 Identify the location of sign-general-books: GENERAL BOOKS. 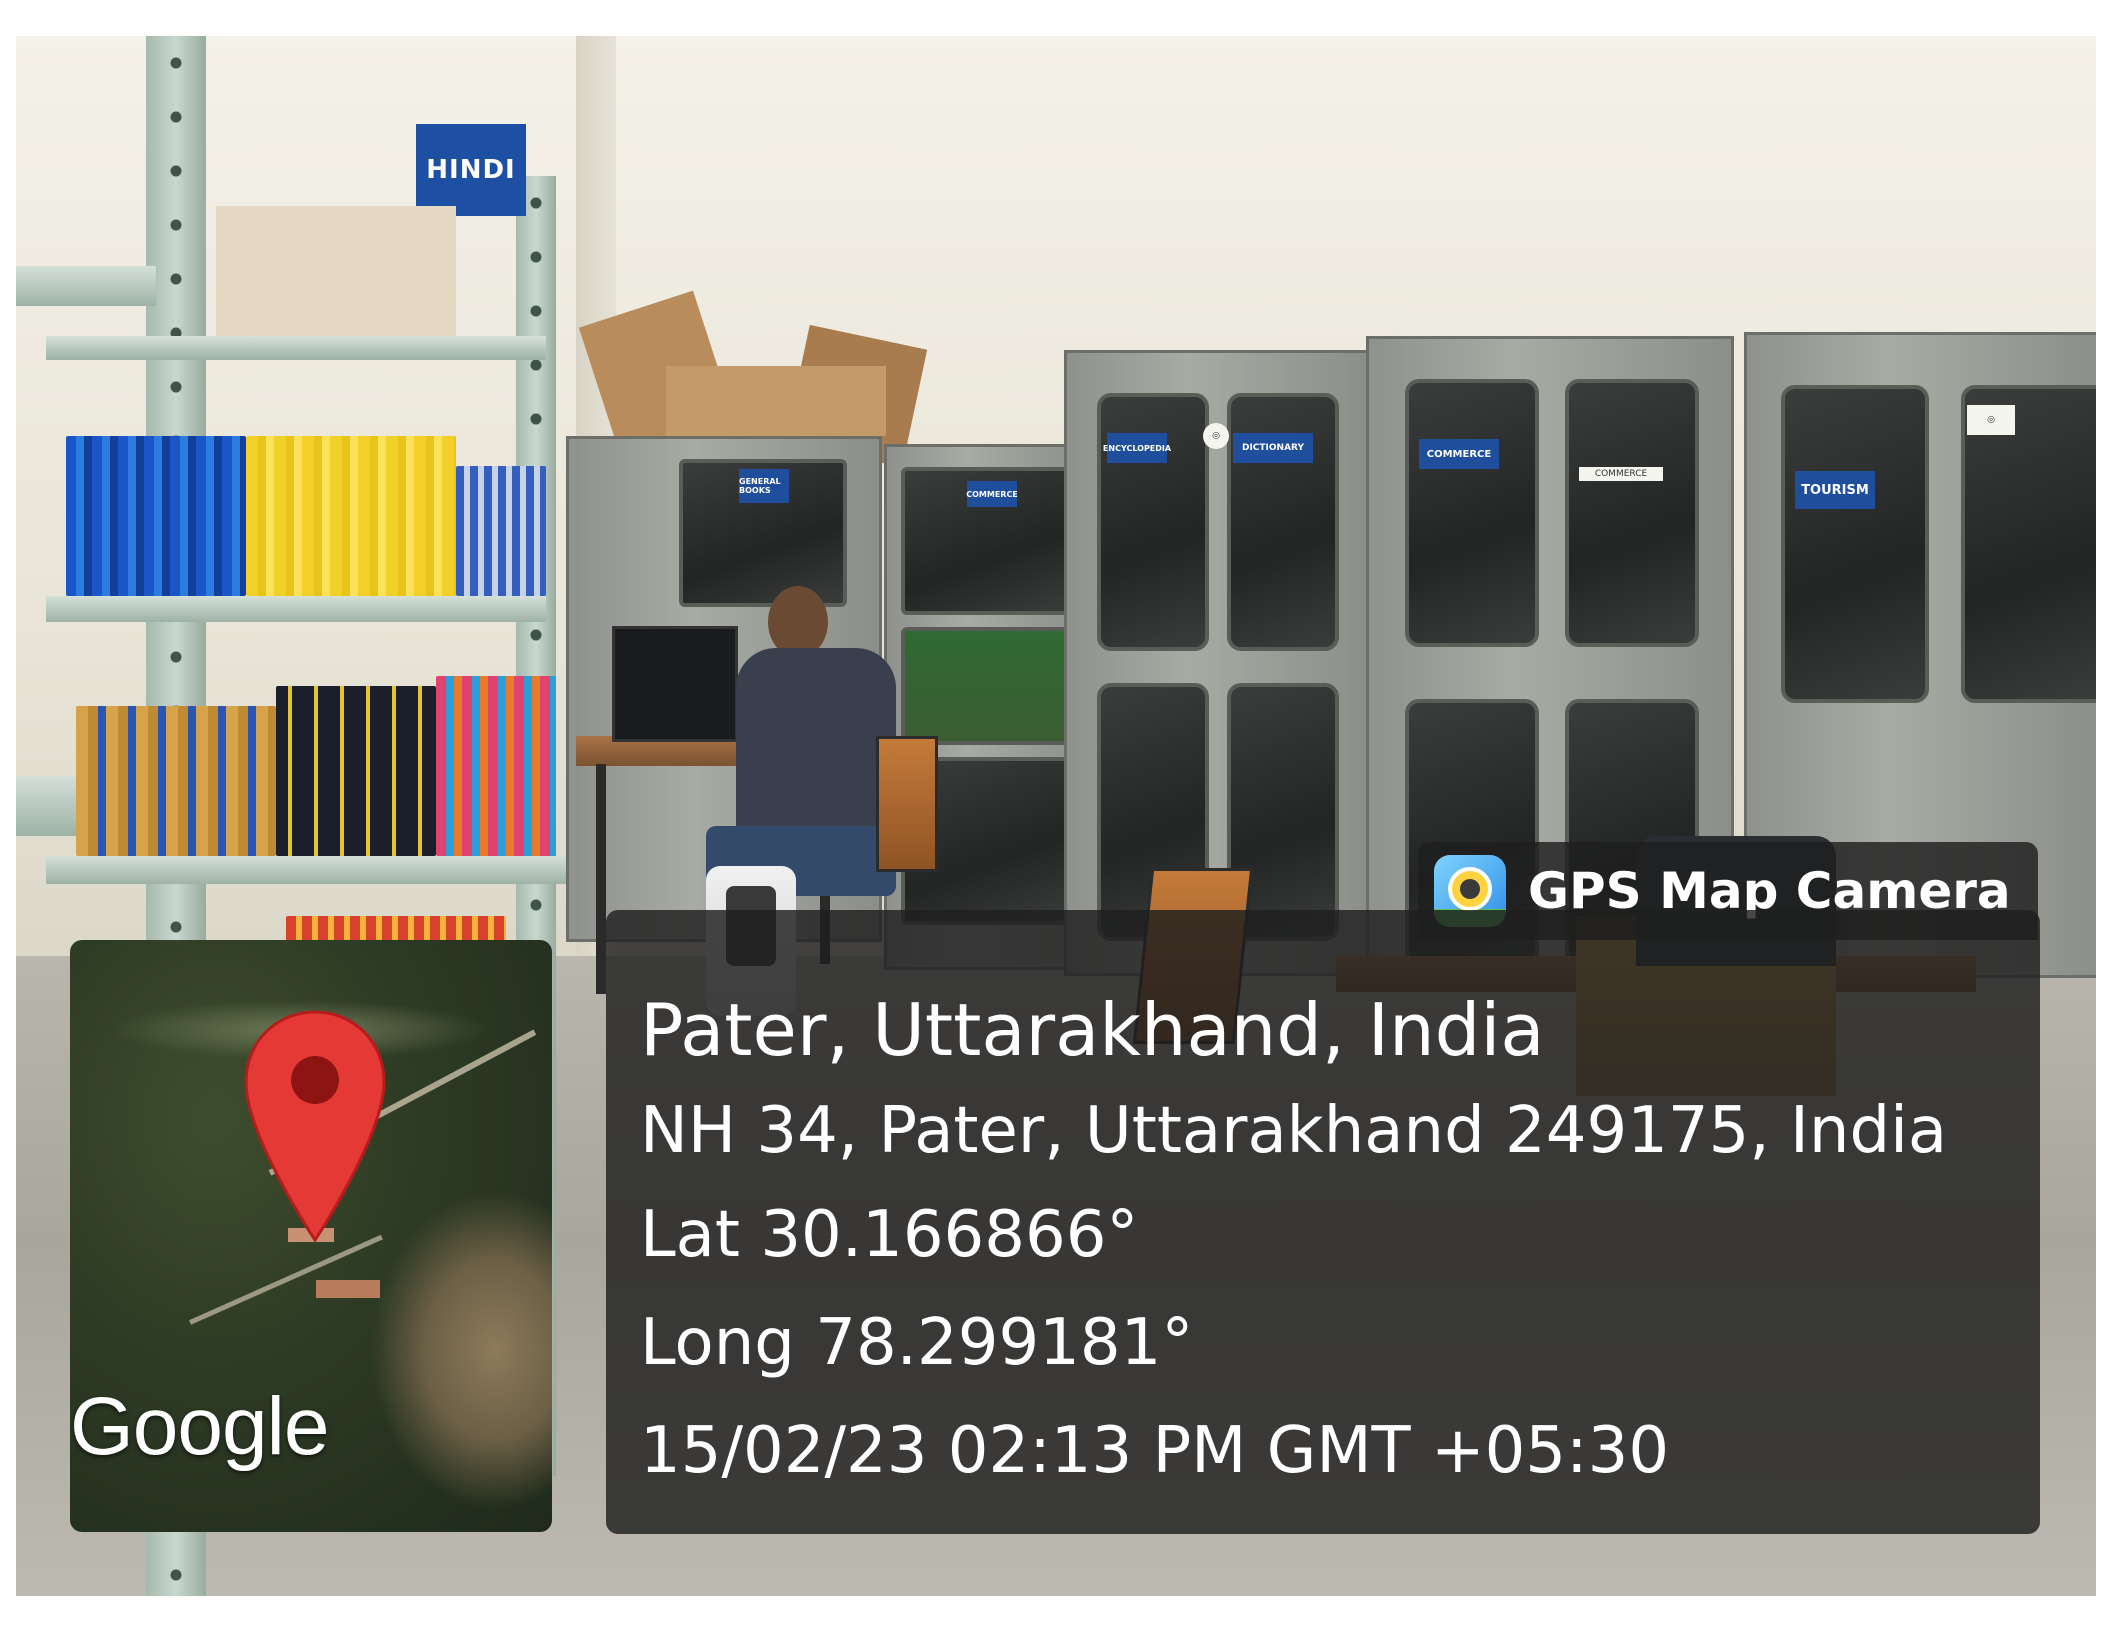
(764, 486).